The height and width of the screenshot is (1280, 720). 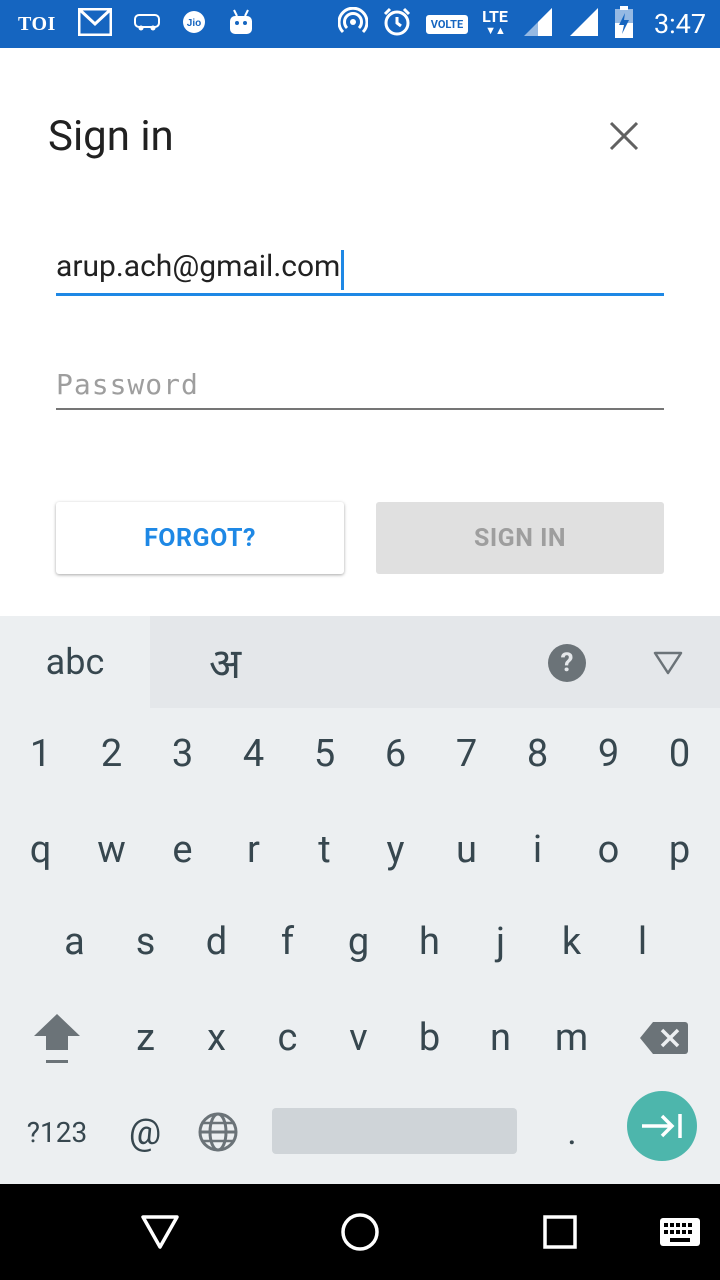 What do you see at coordinates (360, 662) in the screenshot?
I see `keyboard-top-bar: abc अ ?` at bounding box center [360, 662].